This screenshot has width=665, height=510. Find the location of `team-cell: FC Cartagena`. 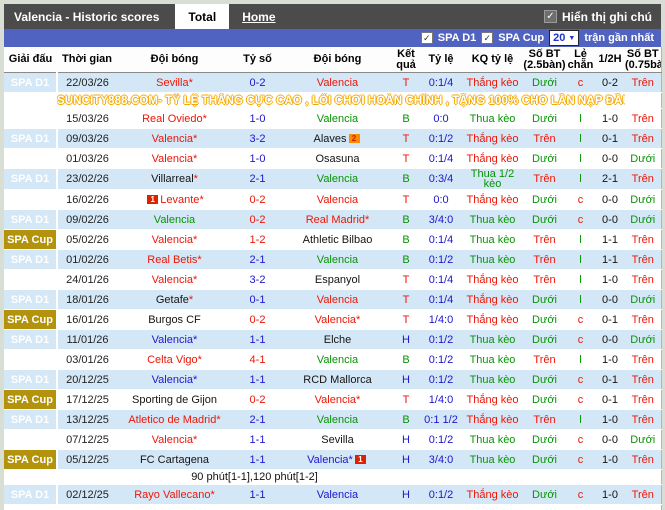

team-cell: FC Cartagena is located at coordinates (174, 460).